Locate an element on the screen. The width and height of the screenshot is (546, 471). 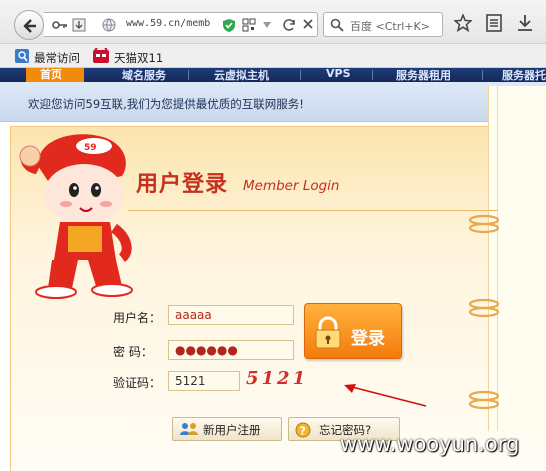
bookmark-tmall: 天猫双11 is located at coordinates (128, 57).